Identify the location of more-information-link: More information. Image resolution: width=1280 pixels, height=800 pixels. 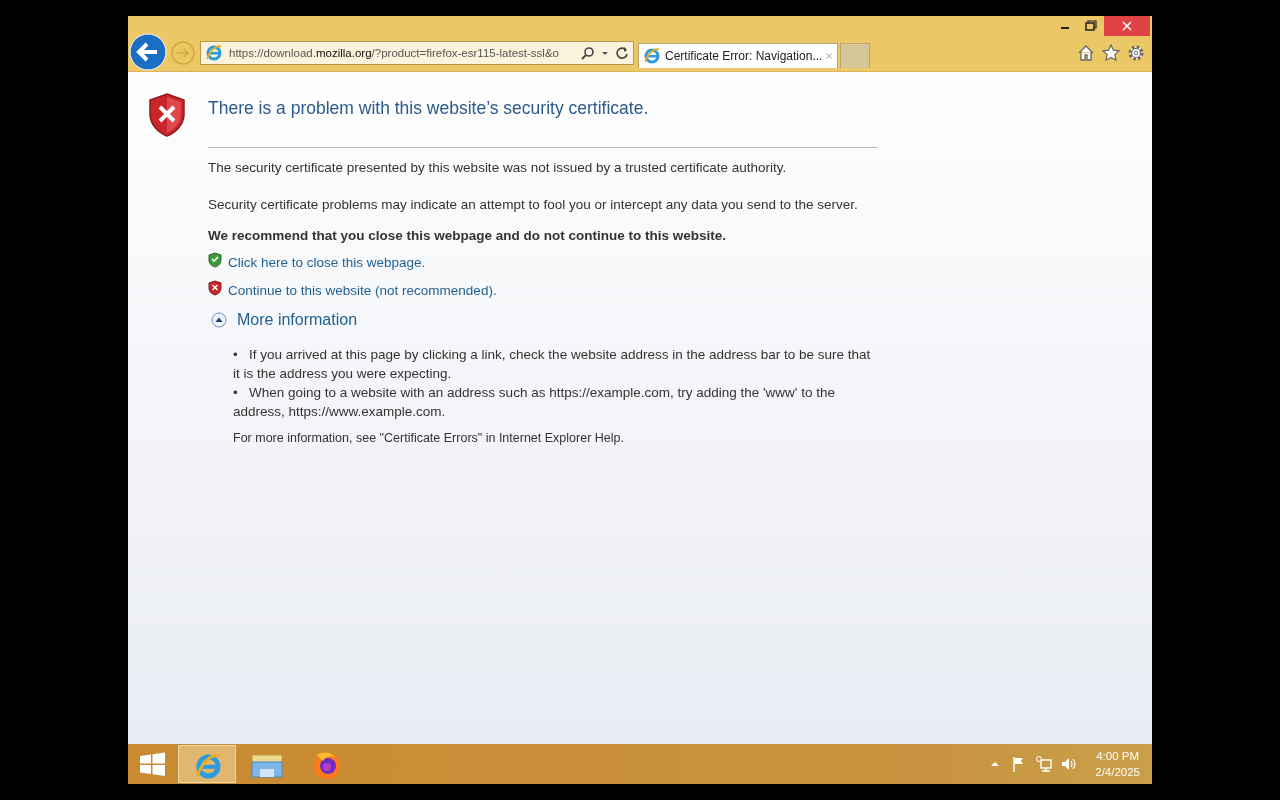
(297, 320).